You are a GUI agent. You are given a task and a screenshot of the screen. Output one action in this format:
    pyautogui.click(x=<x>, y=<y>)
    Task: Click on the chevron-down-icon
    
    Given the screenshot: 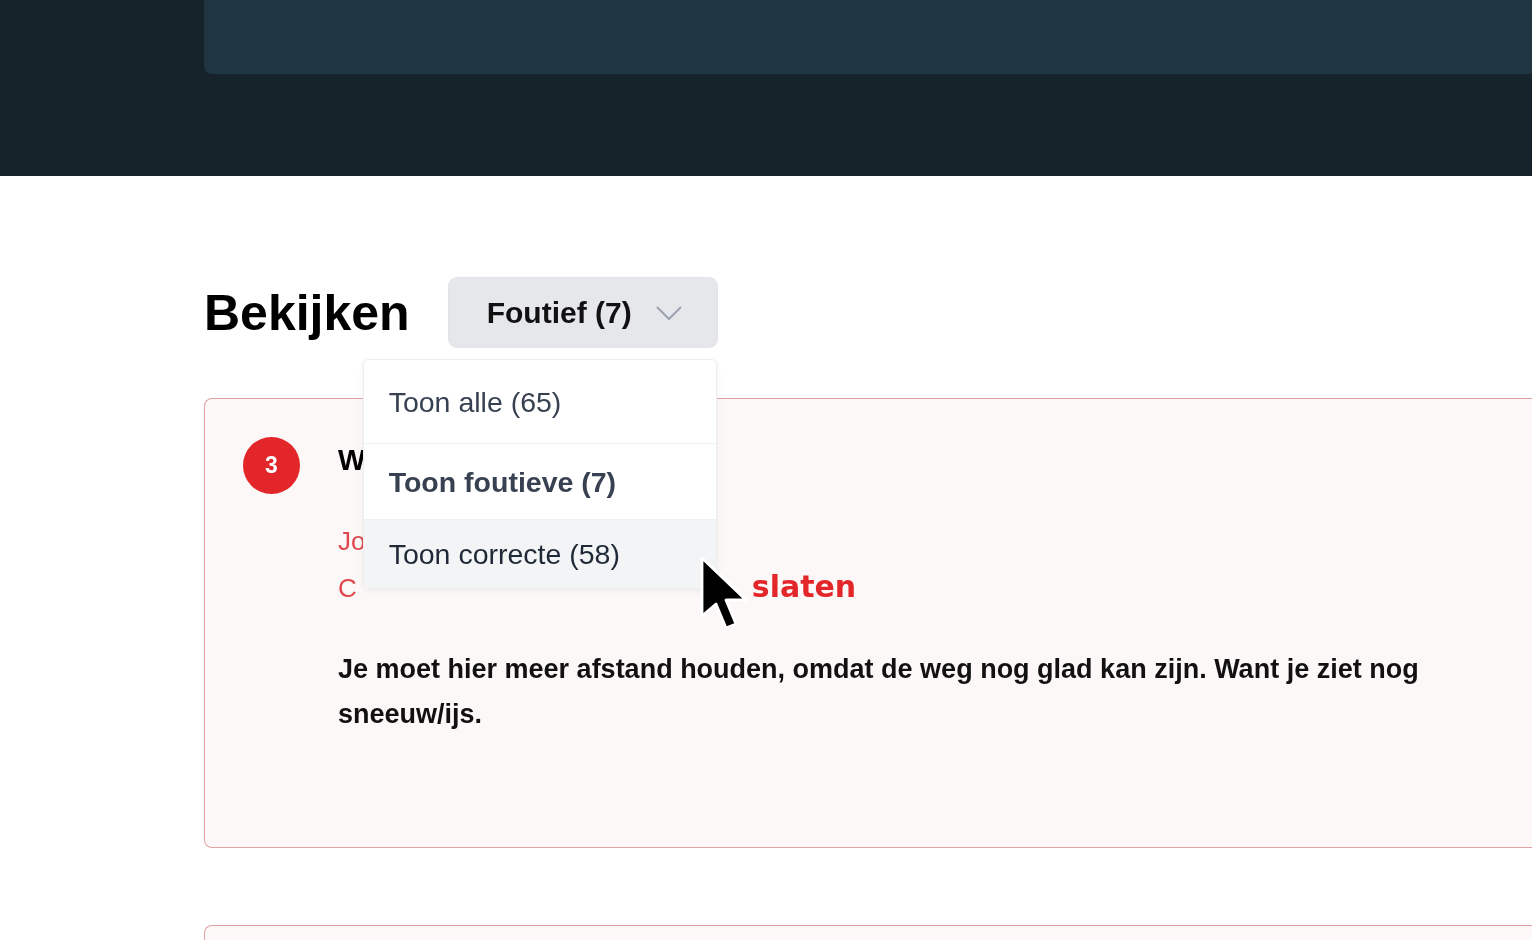 What is the action you would take?
    pyautogui.click(x=668, y=312)
    